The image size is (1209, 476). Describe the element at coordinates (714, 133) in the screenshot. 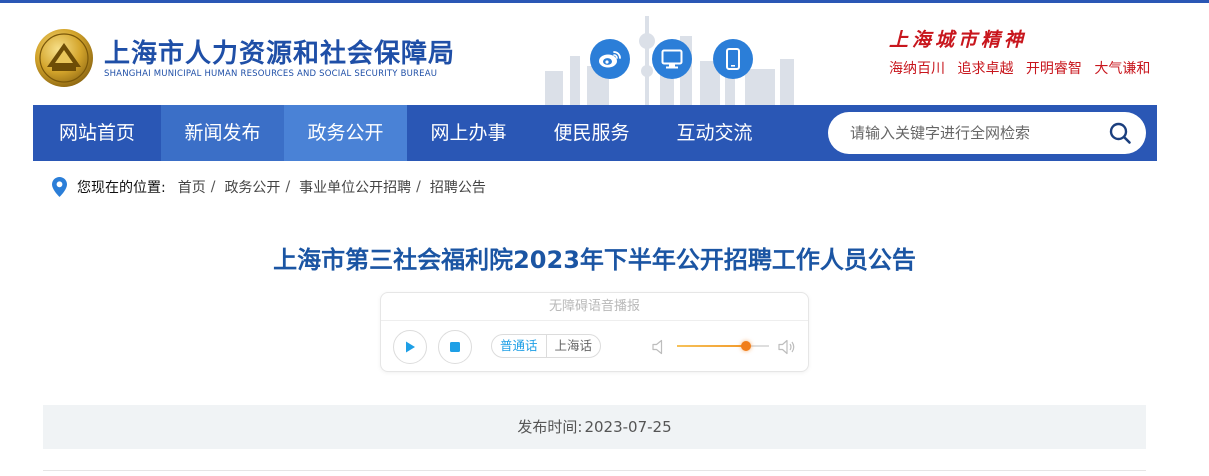

I see `nav-item-interaction: 互动交流` at that location.